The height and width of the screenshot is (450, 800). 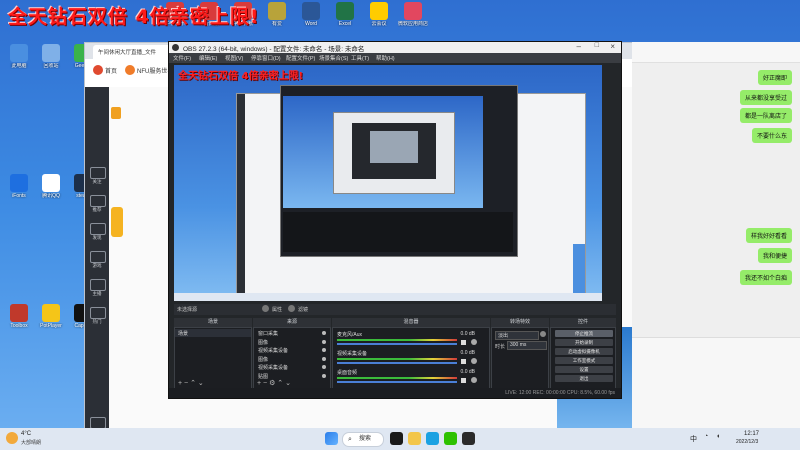 What do you see at coordinates (517, 335) in the screenshot?
I see `transition-select: 淡出` at bounding box center [517, 335].